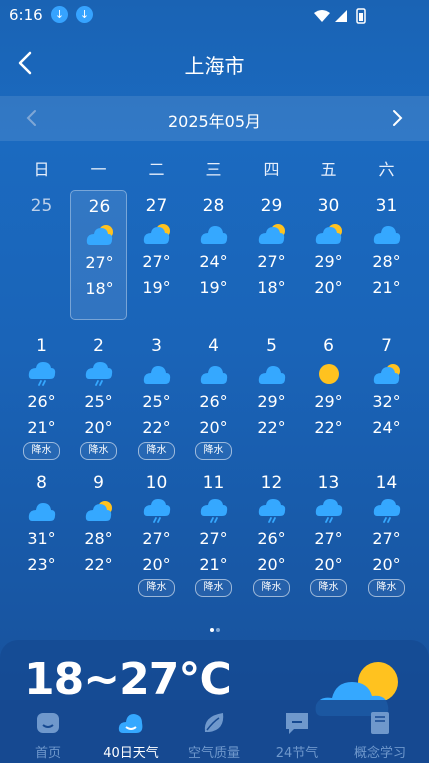 The width and height of the screenshot is (429, 763). I want to click on tab-home: 首页, so click(48, 731).